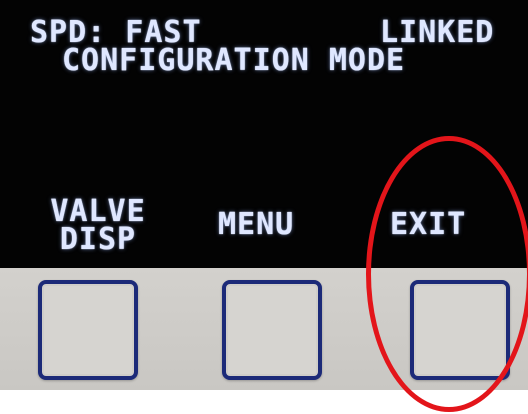  Describe the element at coordinates (88, 330) in the screenshot. I see `valve-disp-button` at that location.